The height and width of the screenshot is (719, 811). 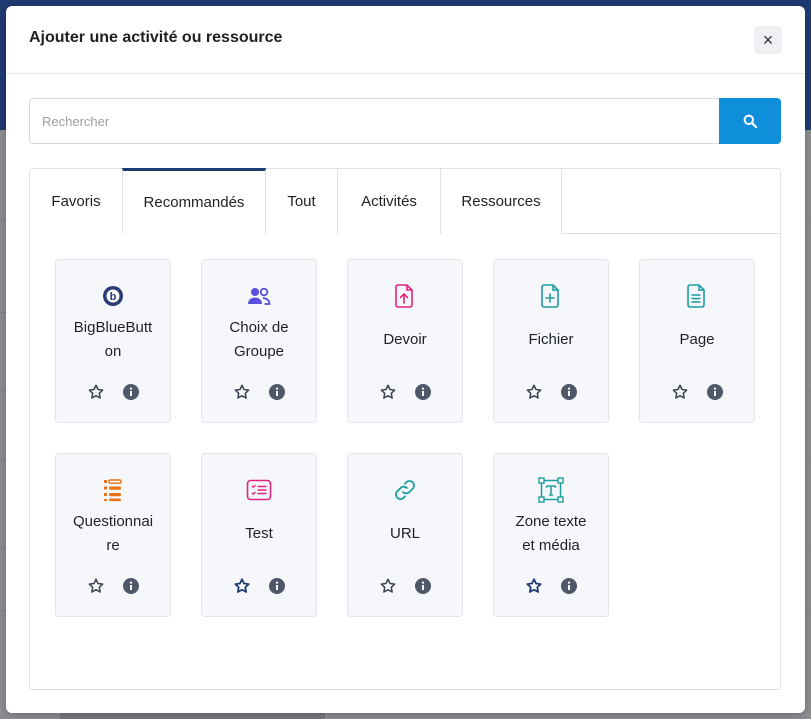 I want to click on assignment-icon, so click(x=404, y=296).